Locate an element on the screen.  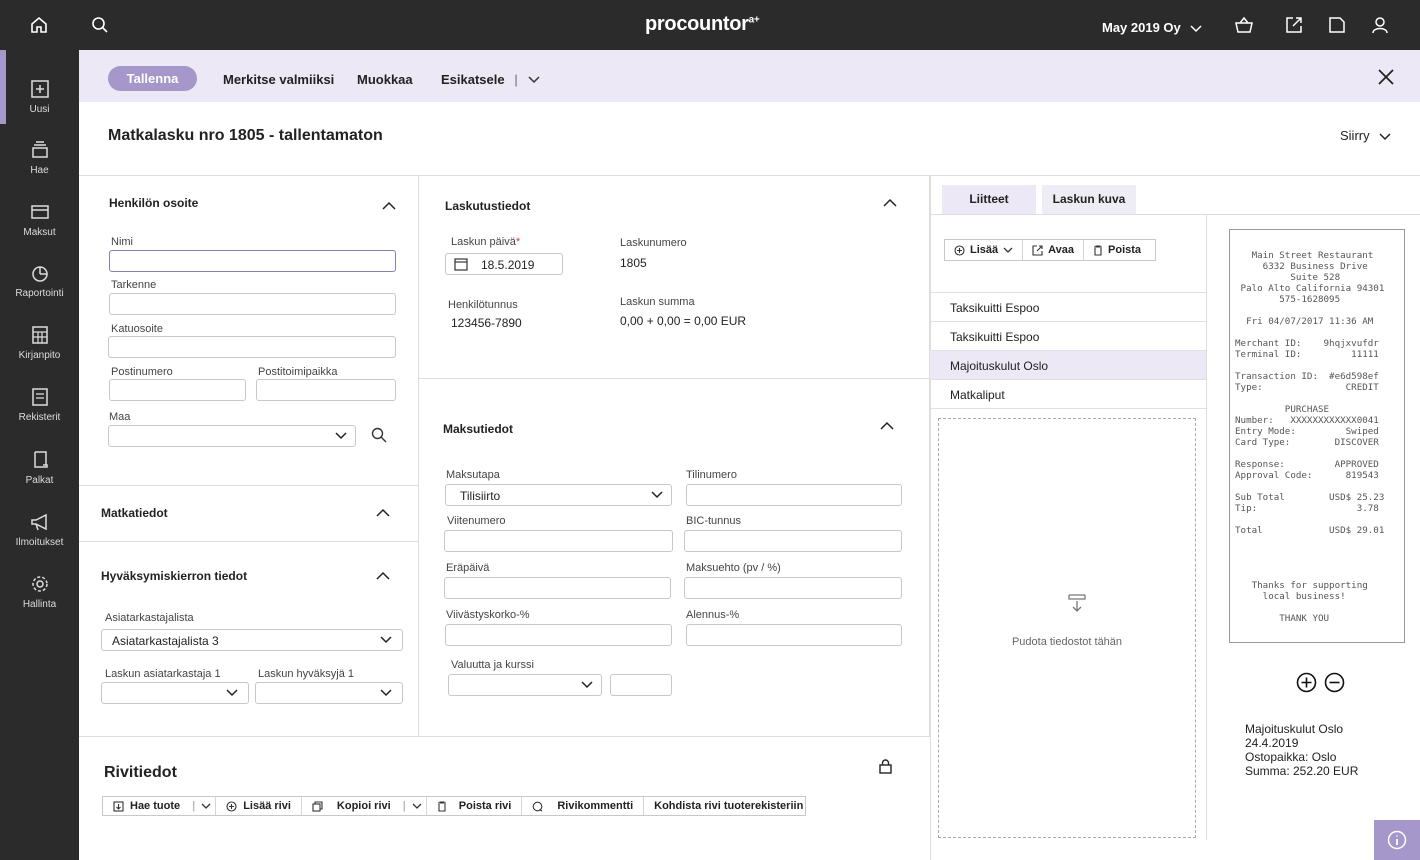
bic-label: BIC-tunnus is located at coordinates (714, 521).